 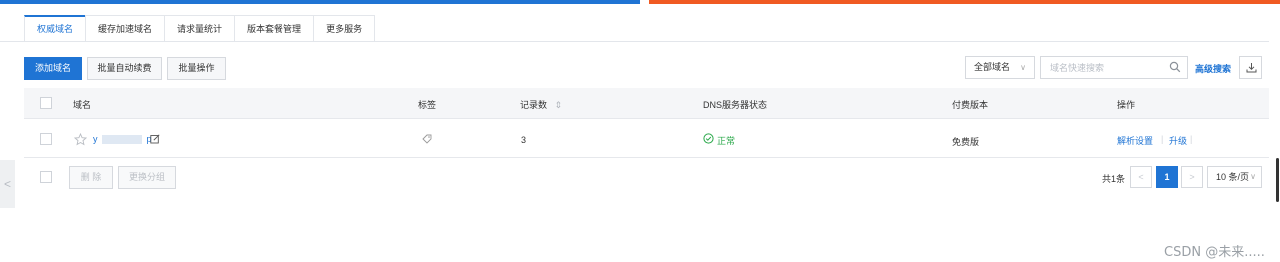 I want to click on tab-authoritative-domains: 权威域名, so click(x=55, y=28).